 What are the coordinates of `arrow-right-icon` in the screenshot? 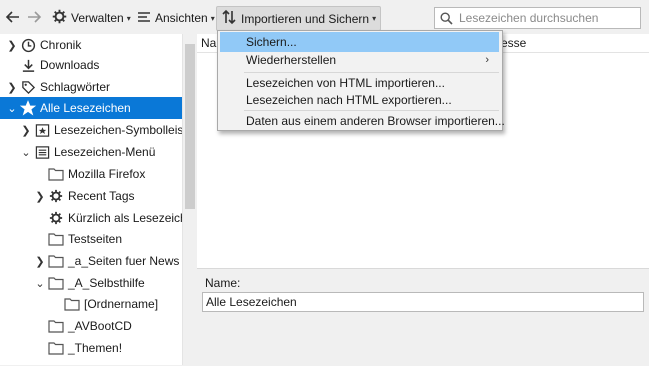 It's located at (34, 18).